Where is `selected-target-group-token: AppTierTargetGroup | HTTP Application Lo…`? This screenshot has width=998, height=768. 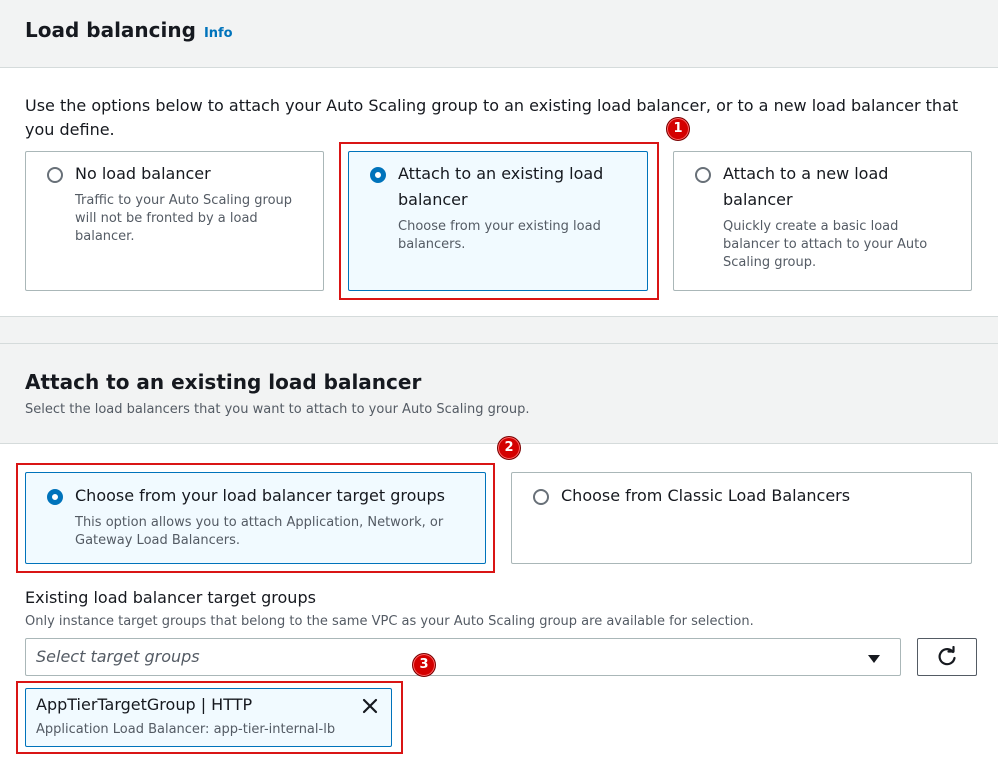 selected-target-group-token: AppTierTargetGroup | HTTP Application Lo… is located at coordinates (208, 717).